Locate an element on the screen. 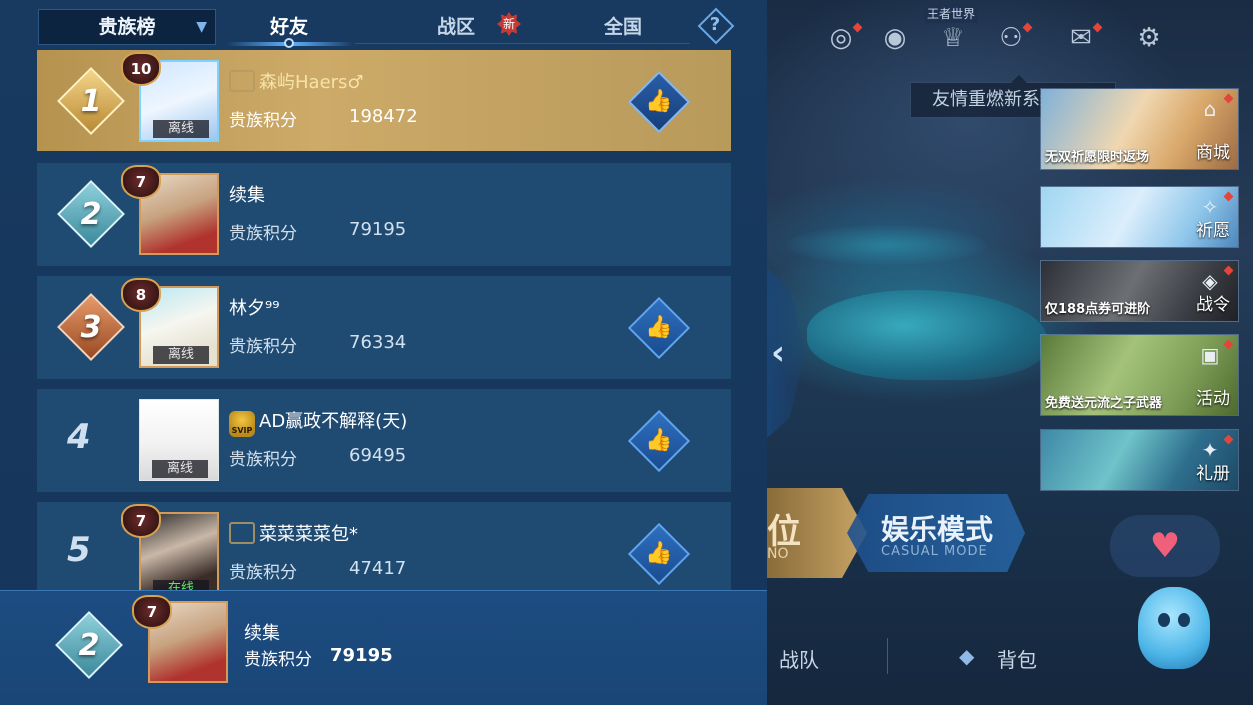 The height and width of the screenshot is (705, 1253). help-icon: ? is located at coordinates (715, 25).